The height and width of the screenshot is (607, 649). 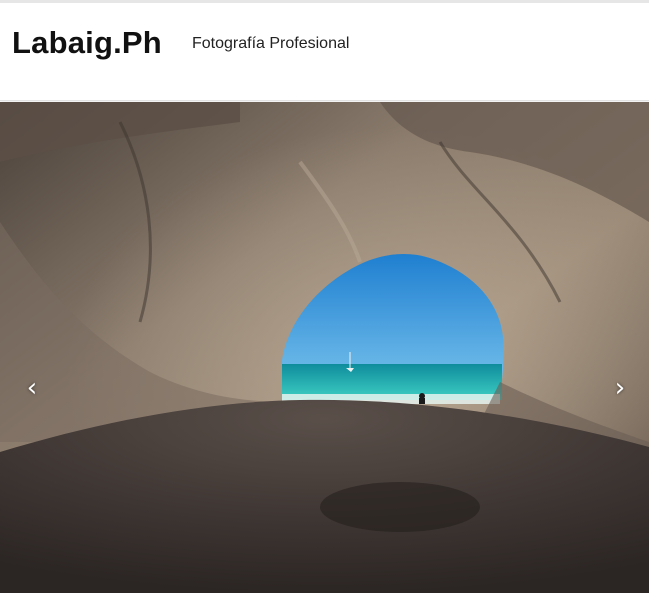 What do you see at coordinates (32, 388) in the screenshot?
I see `chevron-left-icon: ‹` at bounding box center [32, 388].